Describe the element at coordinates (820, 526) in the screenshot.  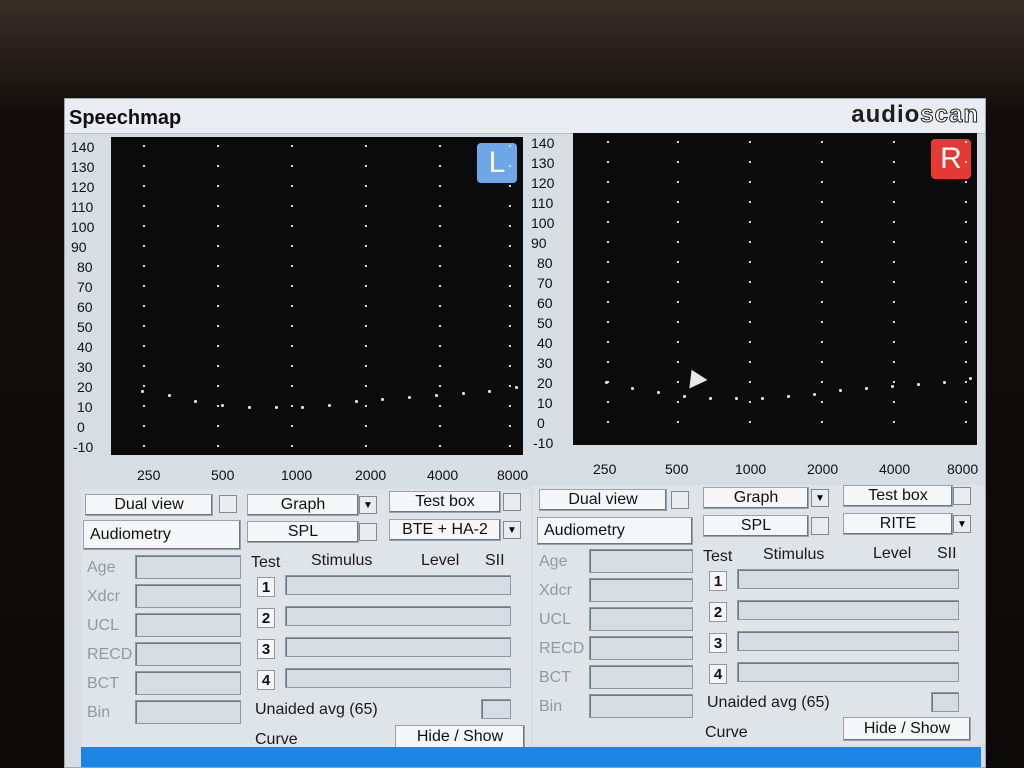
I see `right-spl-checkbox` at that location.